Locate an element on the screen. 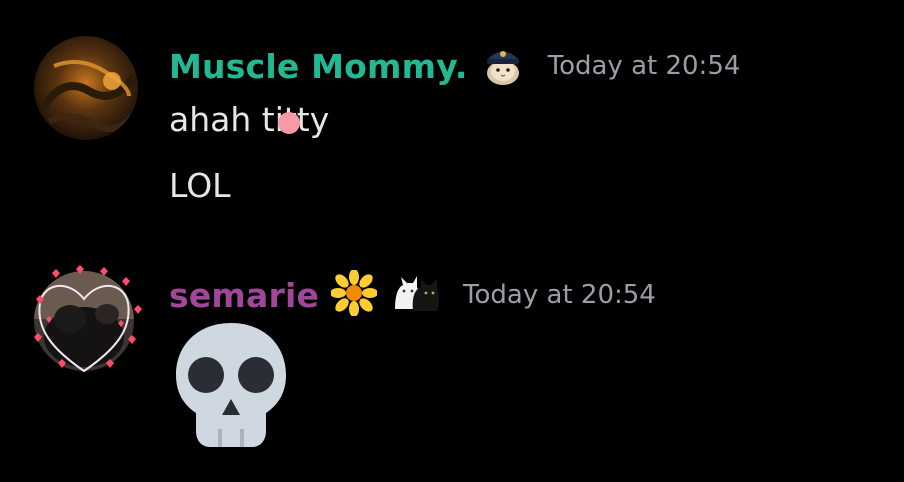 This screenshot has height=482, width=904. username: semarie is located at coordinates (244, 295).